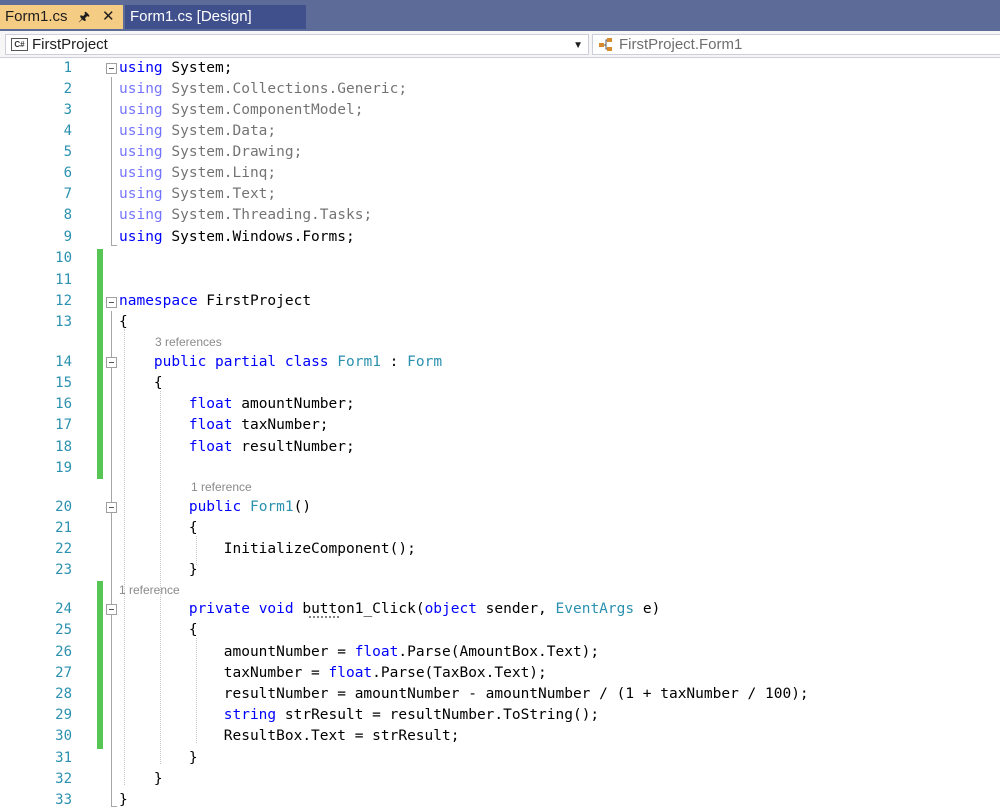 Image resolution: width=1000 pixels, height=812 pixels. I want to click on line-number: 28, so click(63, 694).